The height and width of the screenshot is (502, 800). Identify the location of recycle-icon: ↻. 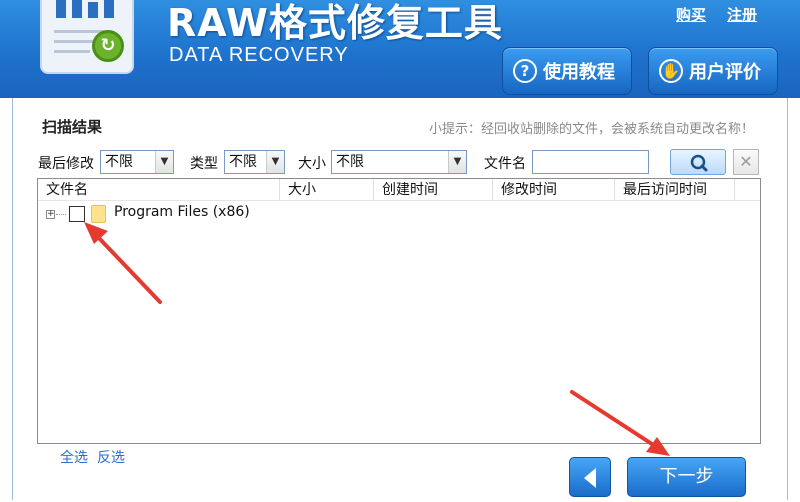
(108, 46).